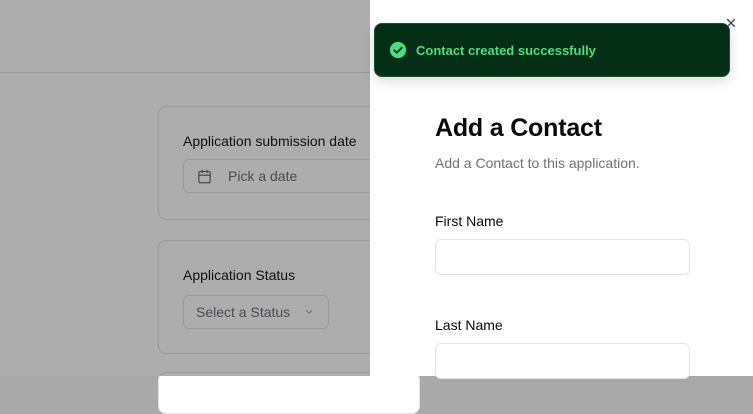 The image size is (753, 414). What do you see at coordinates (562, 361) in the screenshot?
I see `last-name-input` at bounding box center [562, 361].